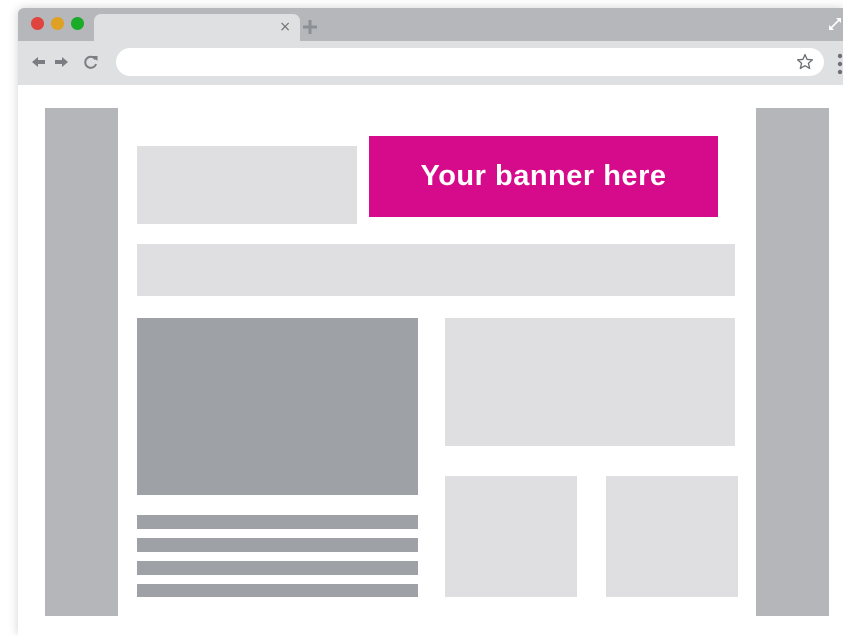 This screenshot has height=635, width=843. I want to click on title-bar: ×, so click(430, 24).